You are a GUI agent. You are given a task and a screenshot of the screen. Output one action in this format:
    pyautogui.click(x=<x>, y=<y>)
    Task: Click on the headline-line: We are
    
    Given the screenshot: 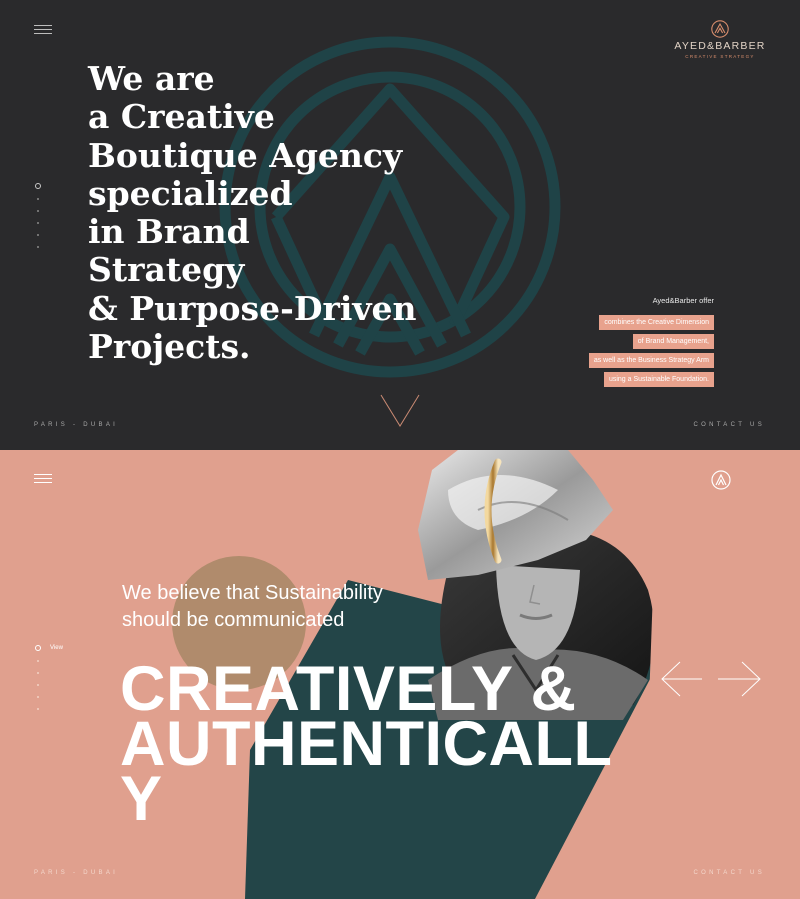 What is the action you would take?
    pyautogui.click(x=151, y=78)
    